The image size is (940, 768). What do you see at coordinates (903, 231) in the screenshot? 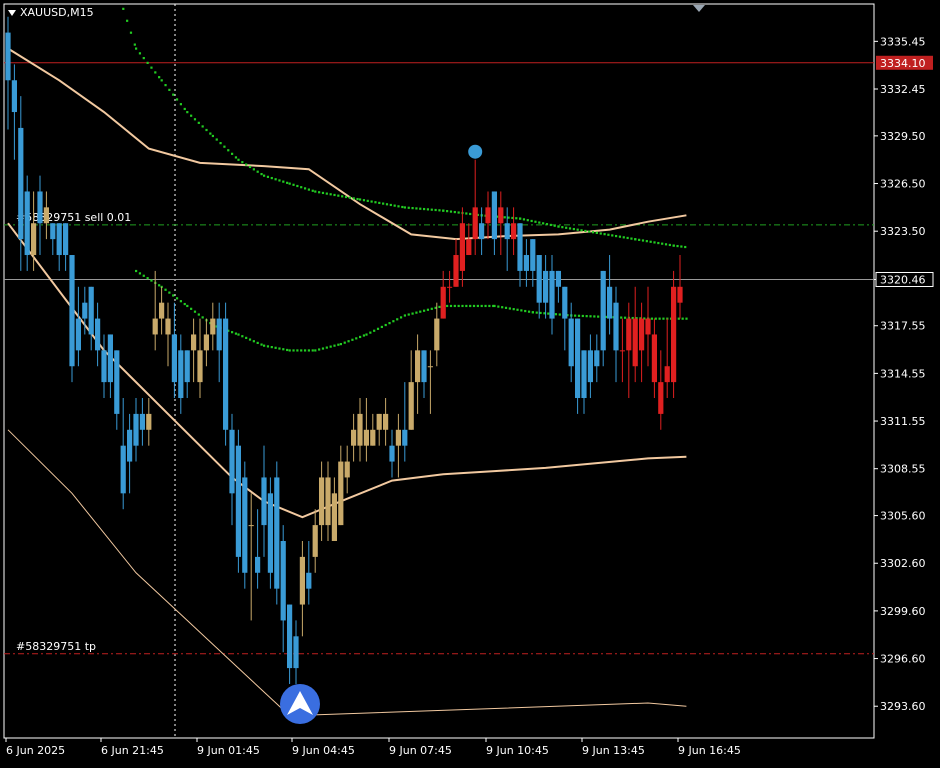
I see `y-tick-label: 3323.50` at bounding box center [903, 231].